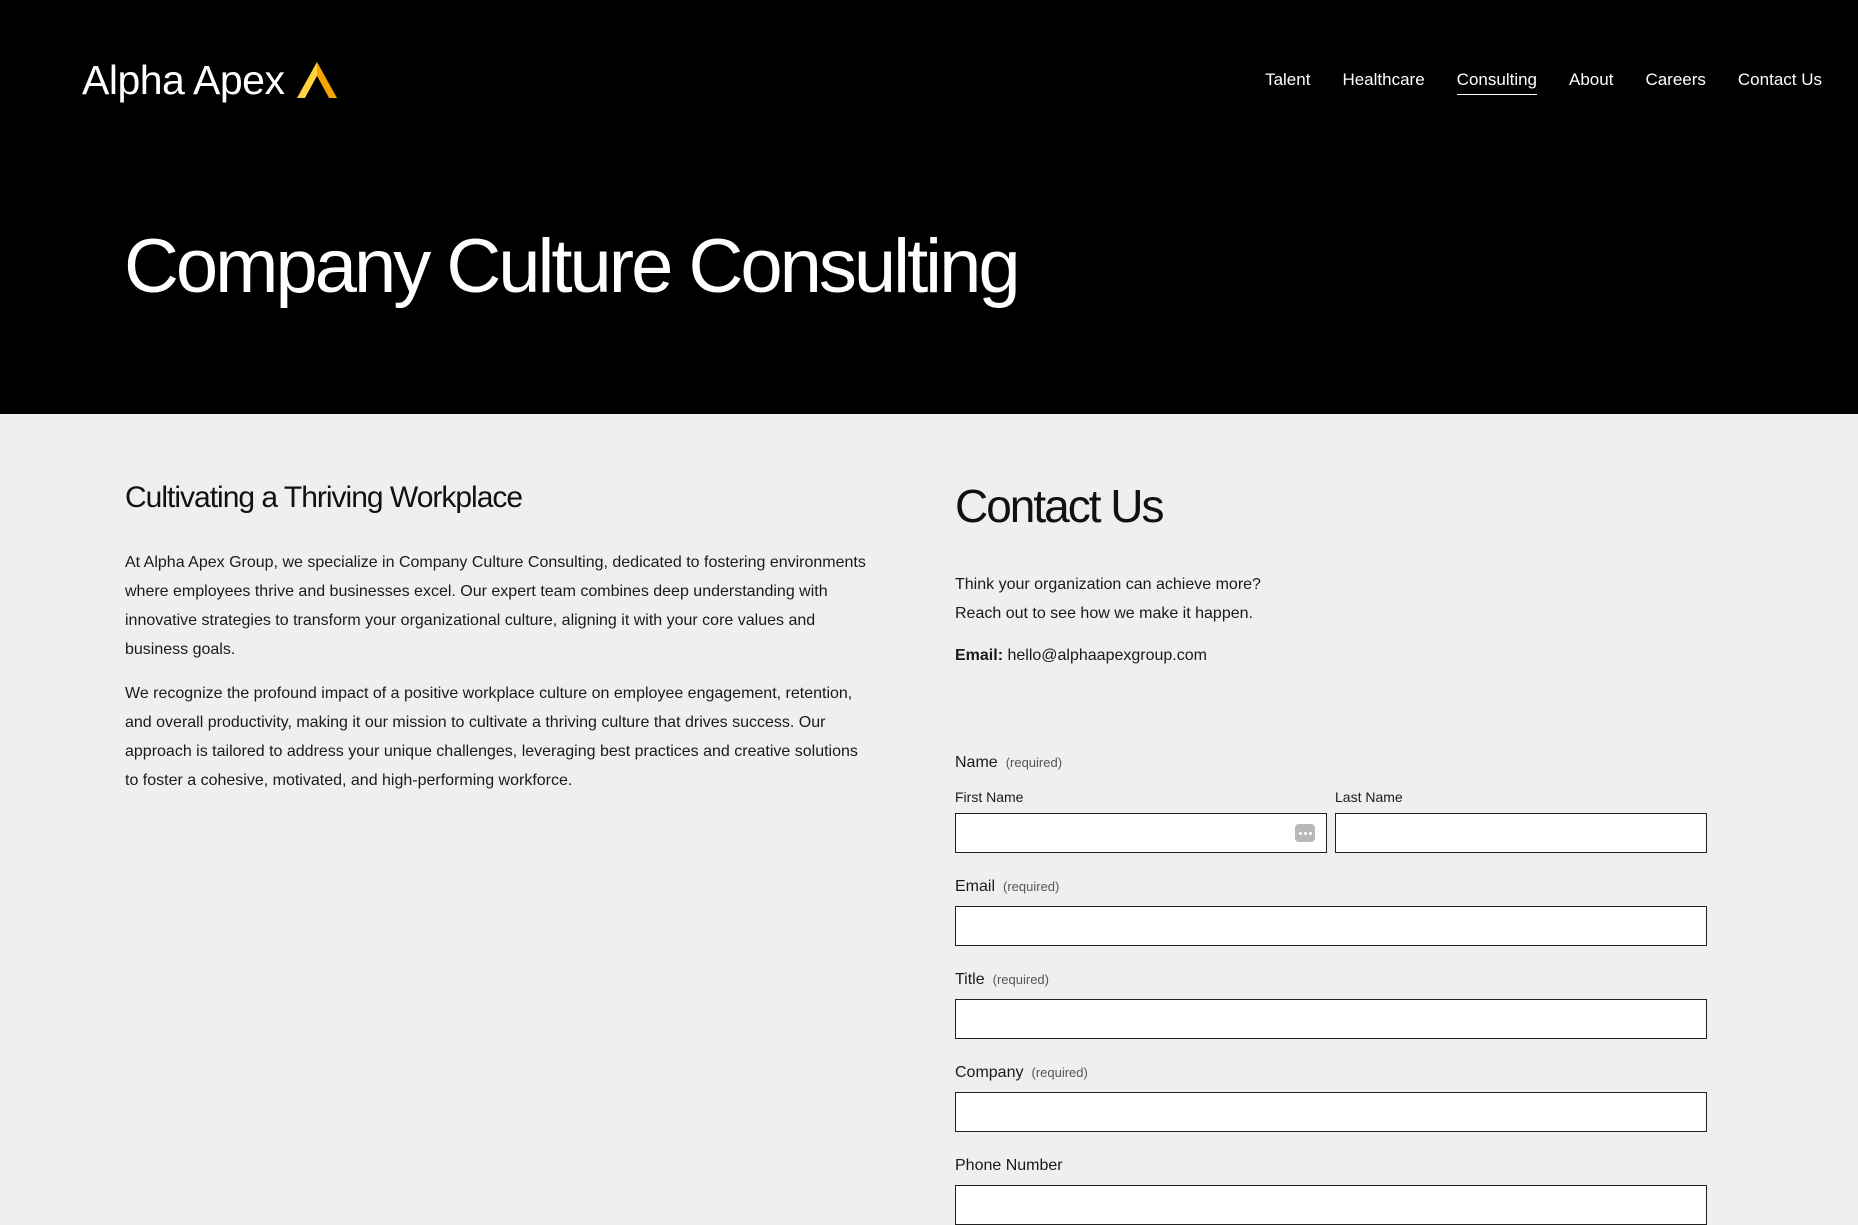 The image size is (1858, 1225). Describe the element at coordinates (1104, 613) in the screenshot. I see `contact-line-2: Reach out to see how we make it happen.` at that location.